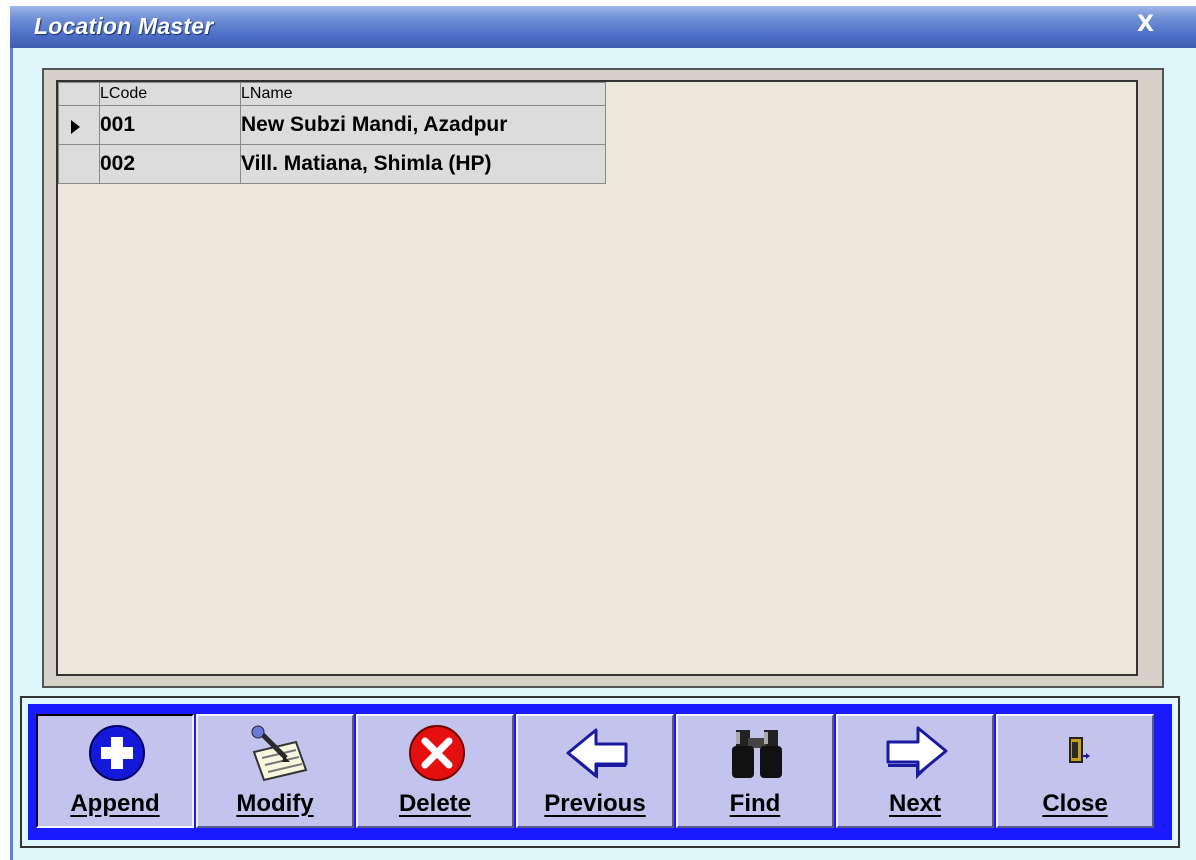 The width and height of the screenshot is (1196, 860). What do you see at coordinates (755, 803) in the screenshot?
I see `find-label: Find` at bounding box center [755, 803].